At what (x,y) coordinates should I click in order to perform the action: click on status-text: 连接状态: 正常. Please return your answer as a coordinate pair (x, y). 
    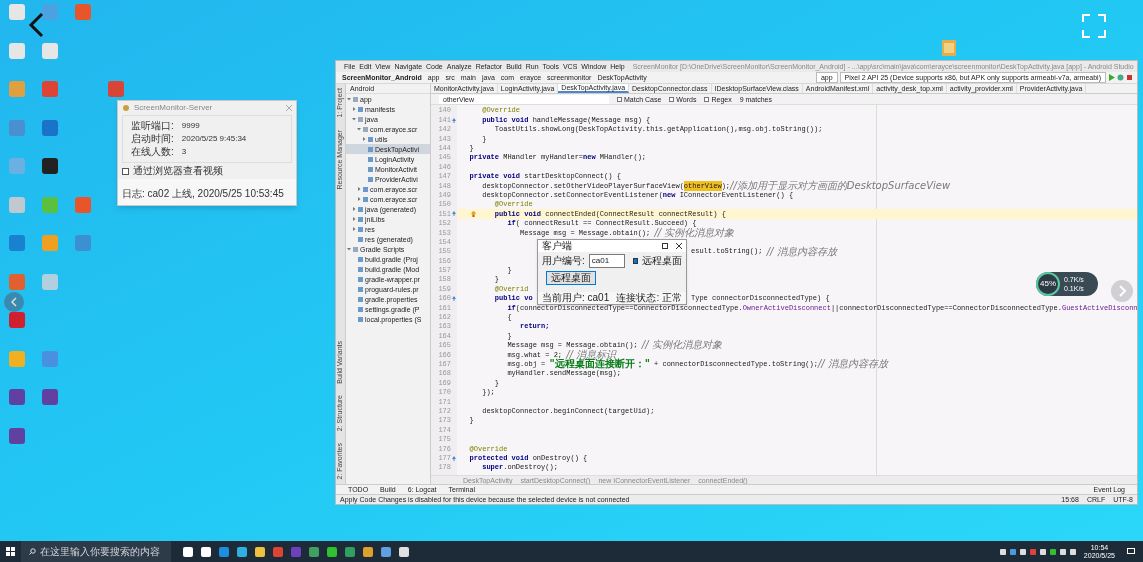
    Looking at the image, I should click on (649, 298).